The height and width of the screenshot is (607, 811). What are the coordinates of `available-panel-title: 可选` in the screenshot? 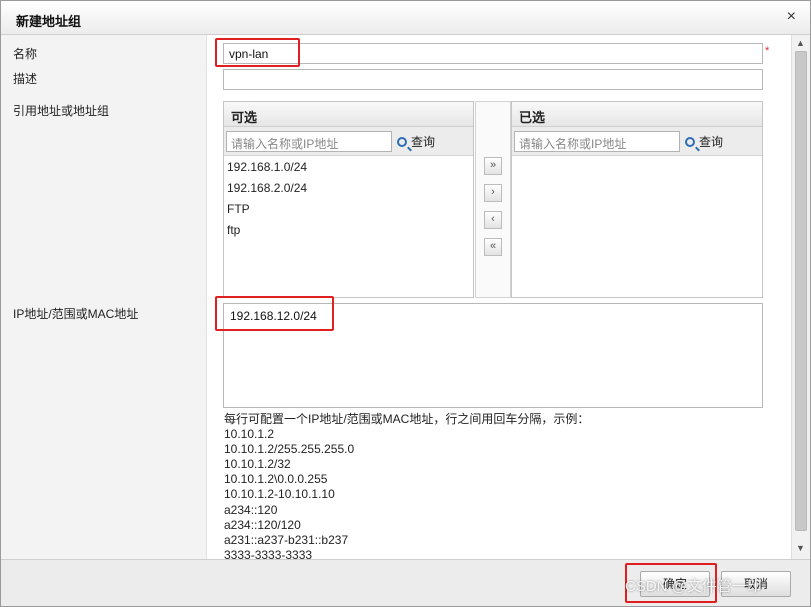 It's located at (348, 114).